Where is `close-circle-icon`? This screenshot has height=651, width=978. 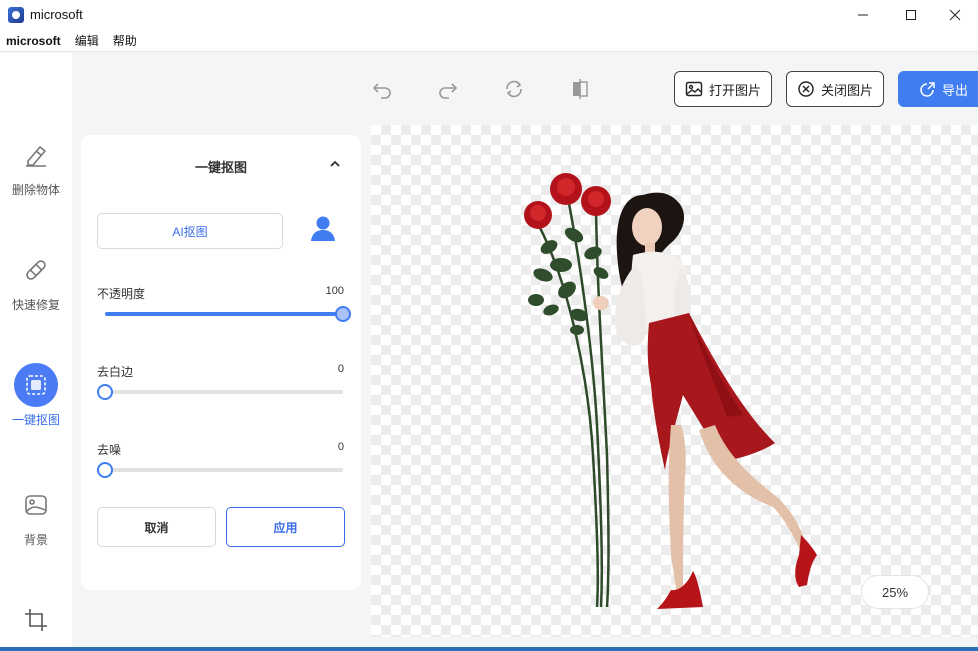
close-circle-icon is located at coordinates (806, 89).